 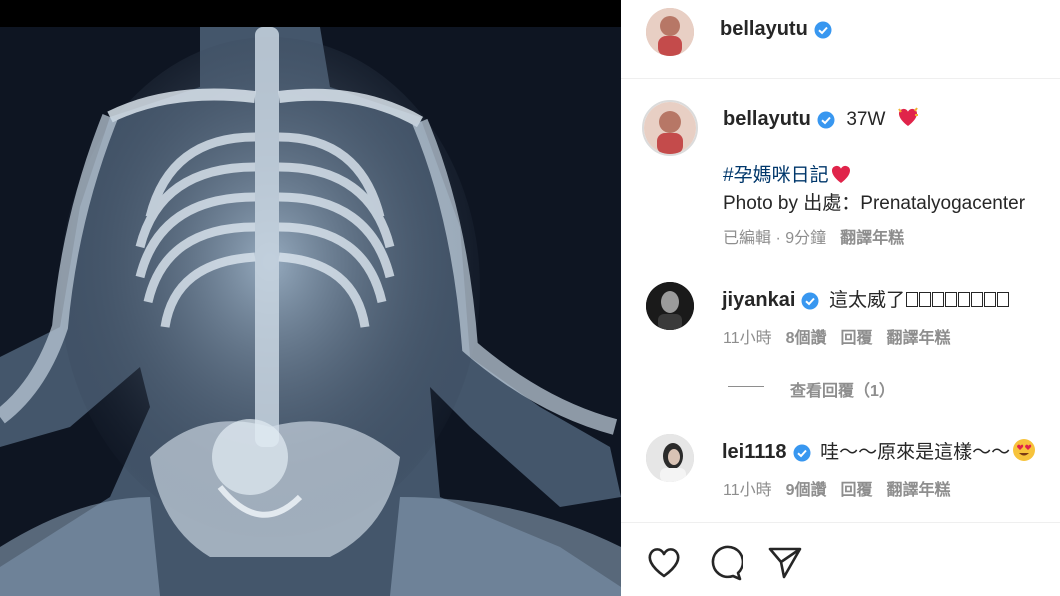 What do you see at coordinates (840, 522) in the screenshot?
I see `actions-divider` at bounding box center [840, 522].